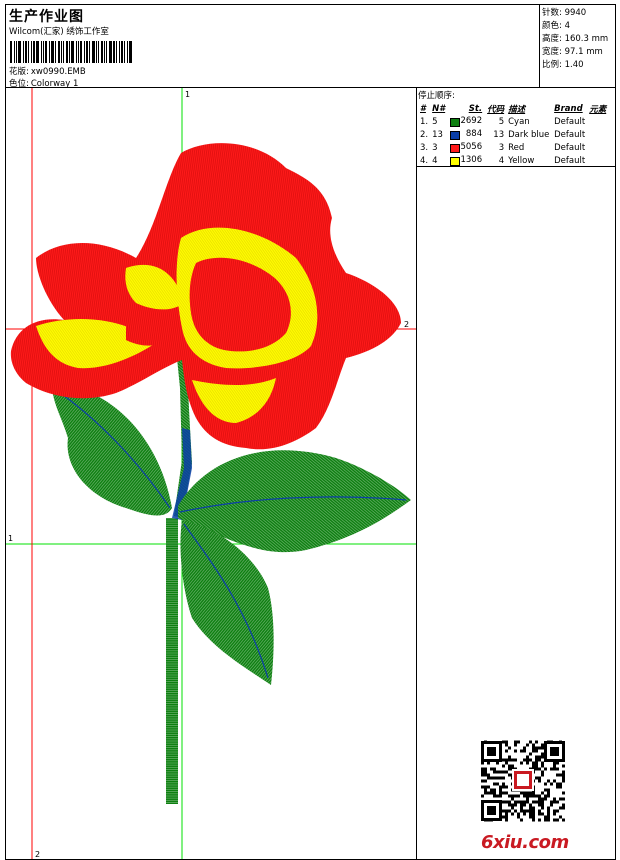 This screenshot has height=860, width=620. What do you see at coordinates (552, 65) in the screenshot?
I see `spec-label: 比例:` at bounding box center [552, 65].